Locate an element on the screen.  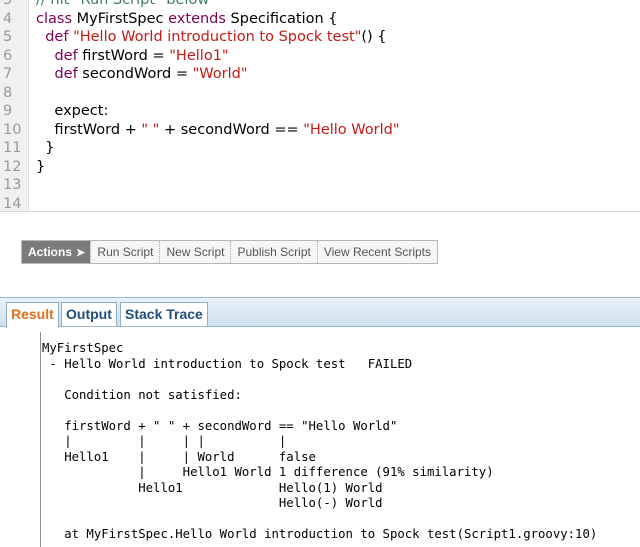
view-recent-scripts-button: View Recent Scripts is located at coordinates (376, 252).